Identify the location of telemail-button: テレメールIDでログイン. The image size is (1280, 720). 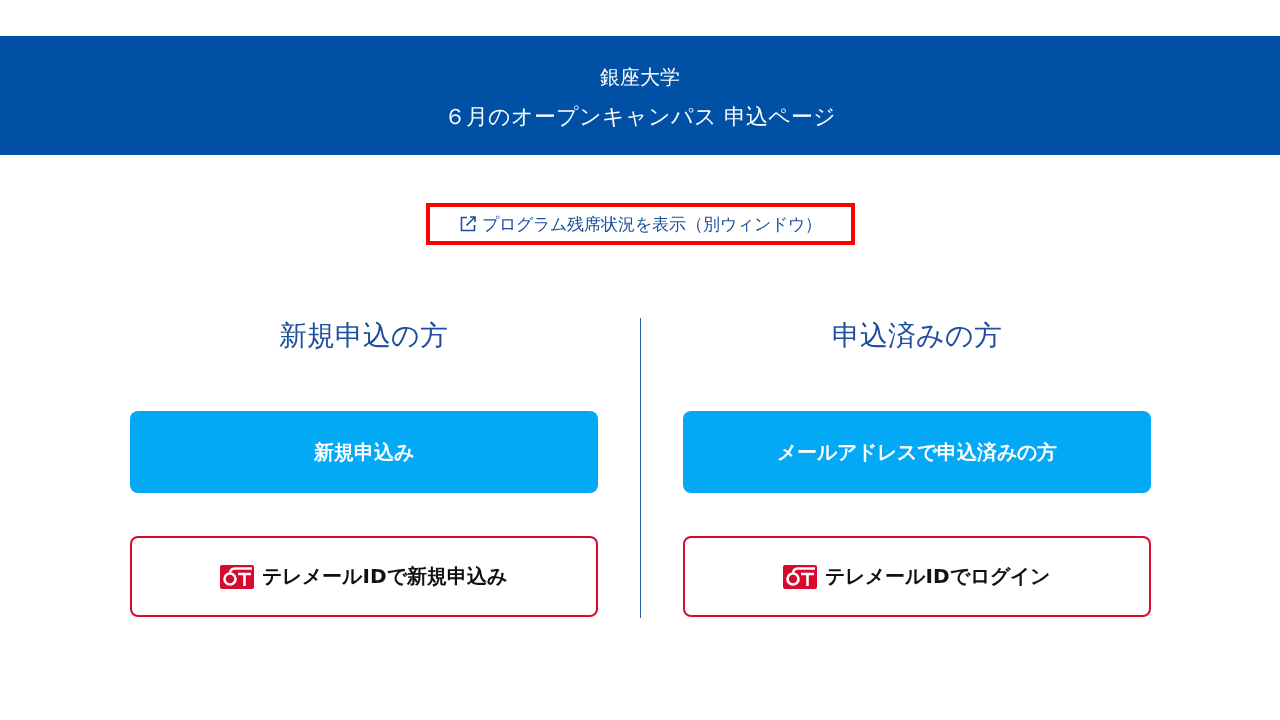
(916, 576).